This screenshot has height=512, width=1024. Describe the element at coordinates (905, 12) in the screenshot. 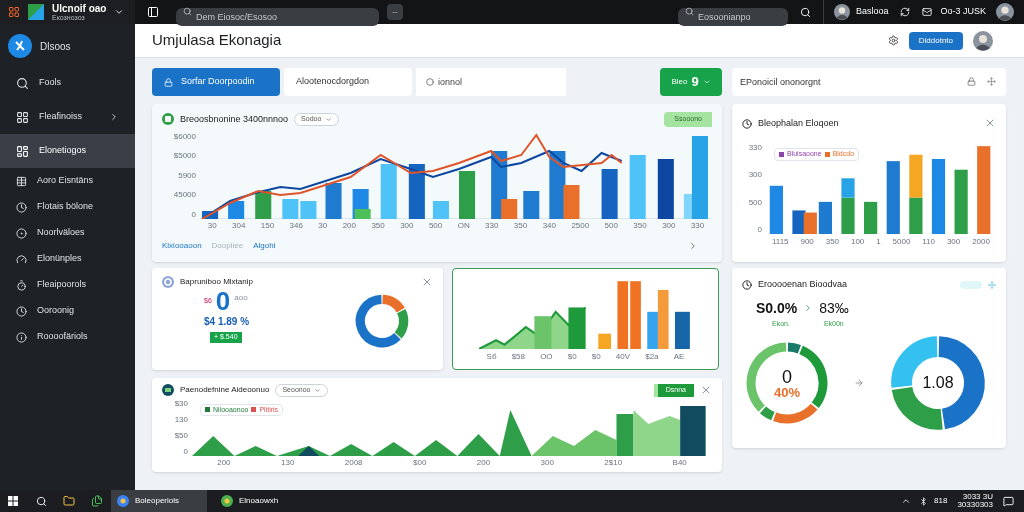

I see `refresh-icon` at that location.